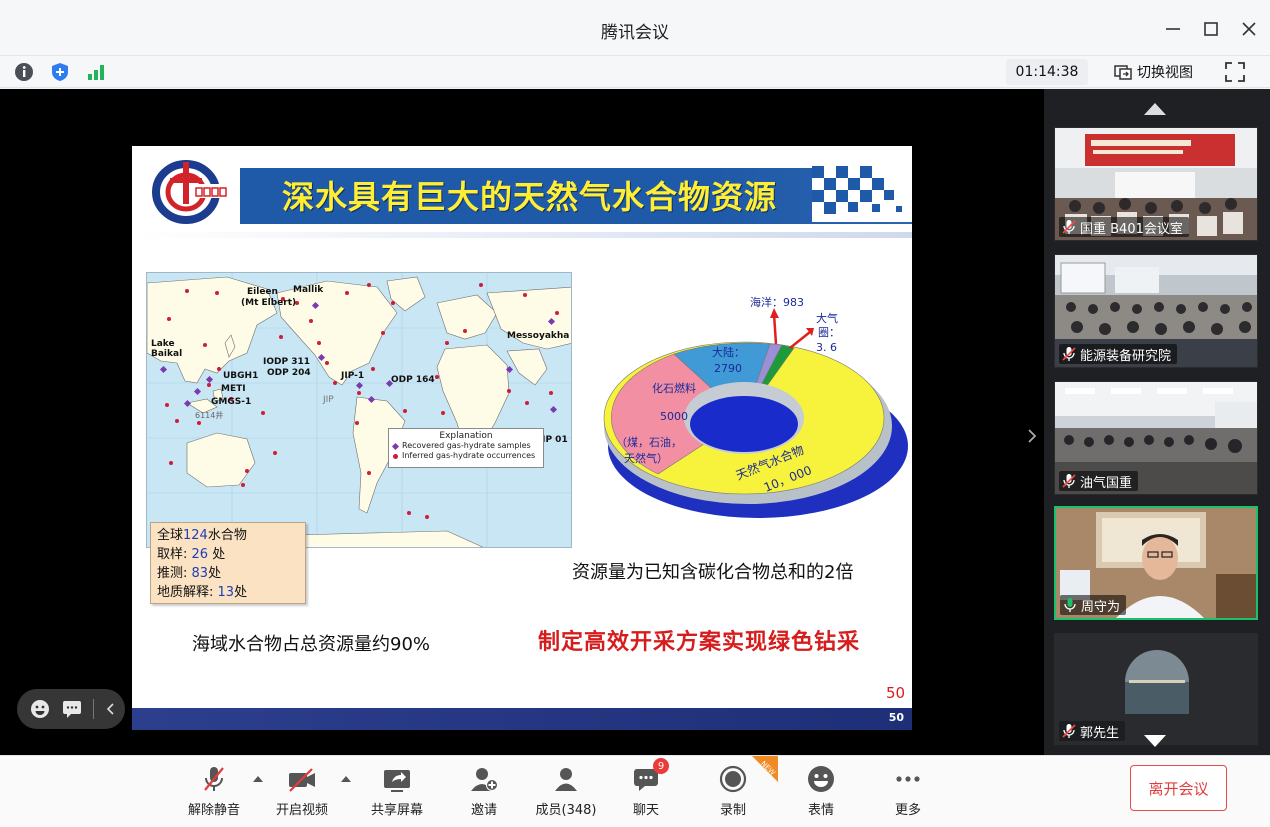 The width and height of the screenshot is (1270, 827). I want to click on start-video-button: 开启视频, so click(302, 792).